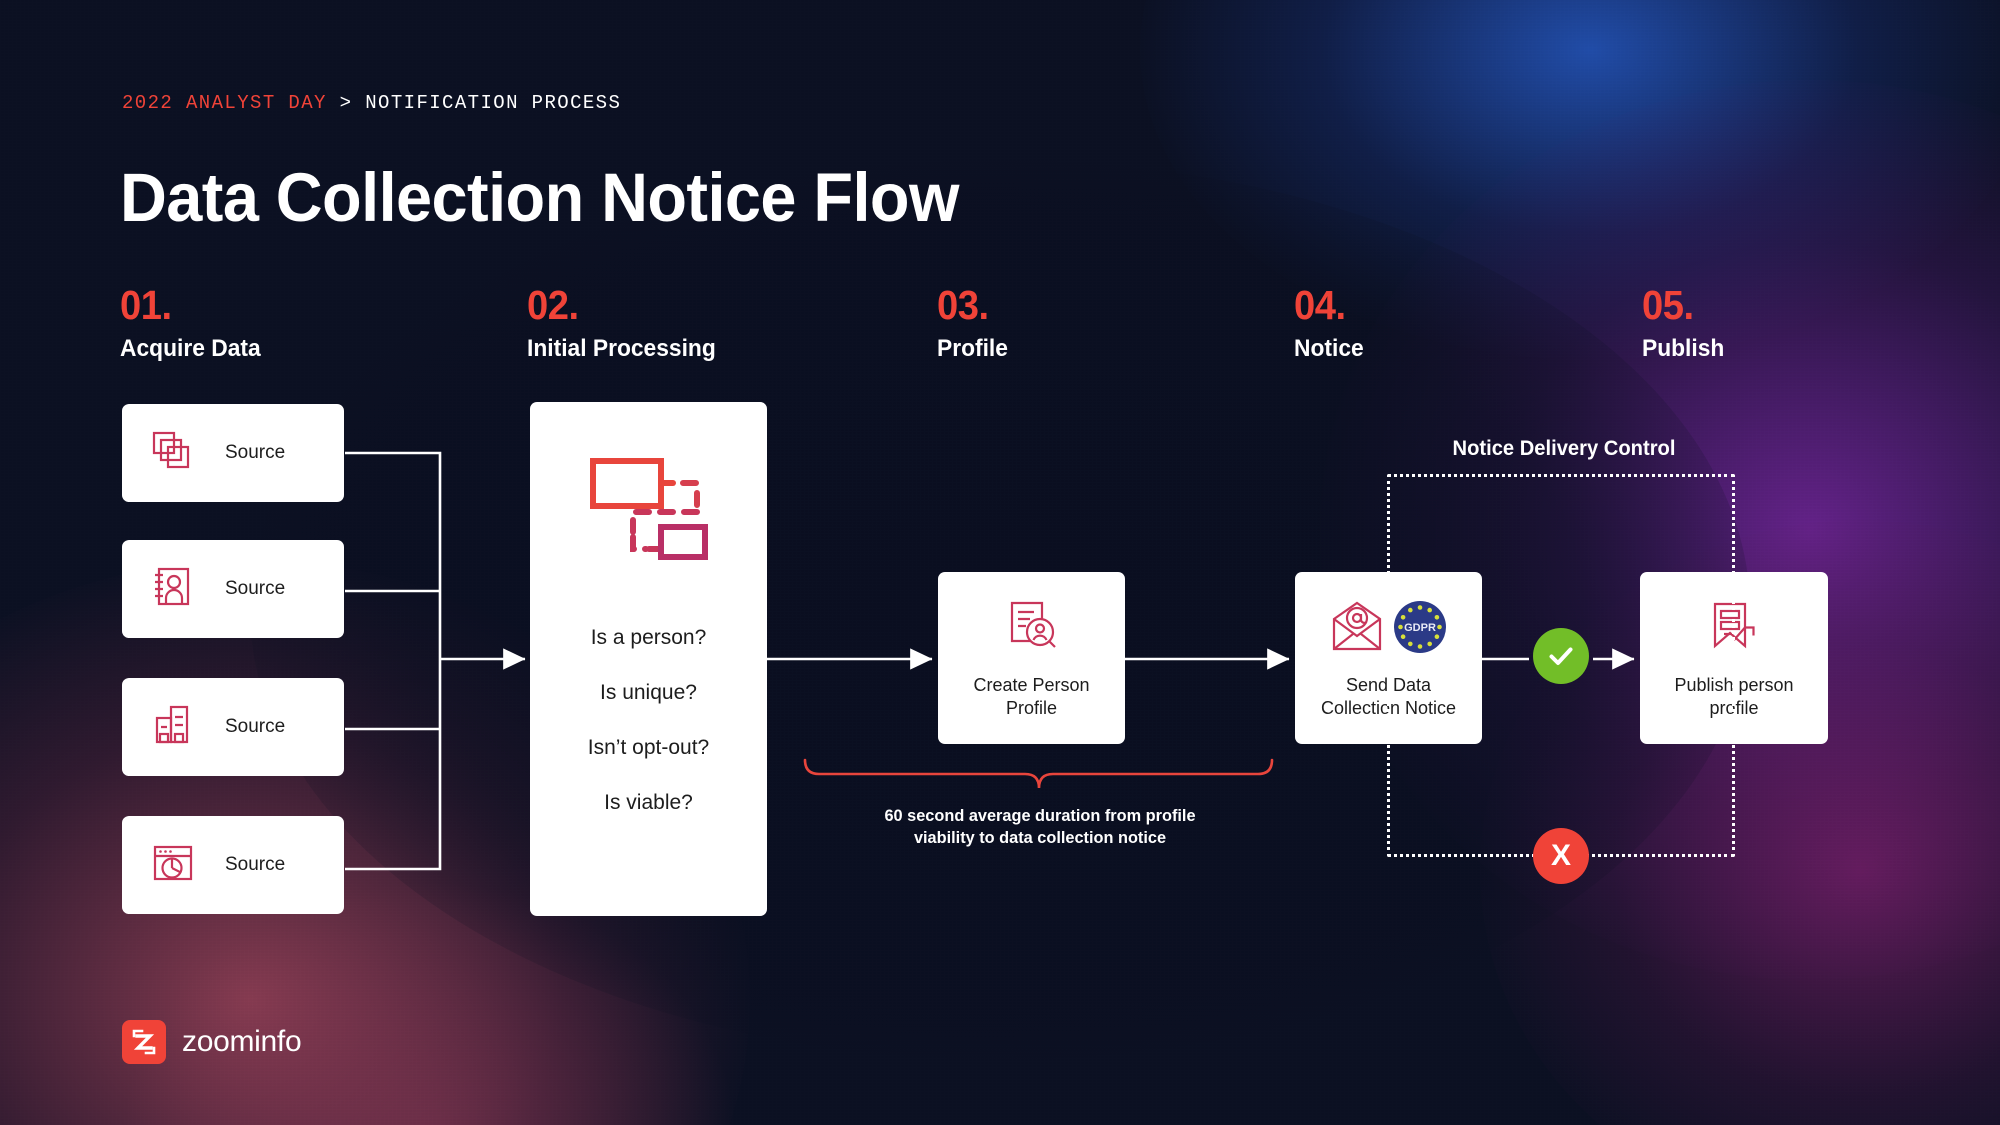 This screenshot has width=2000, height=1125. What do you see at coordinates (1357, 626) in the screenshot?
I see `email-at-icon` at bounding box center [1357, 626].